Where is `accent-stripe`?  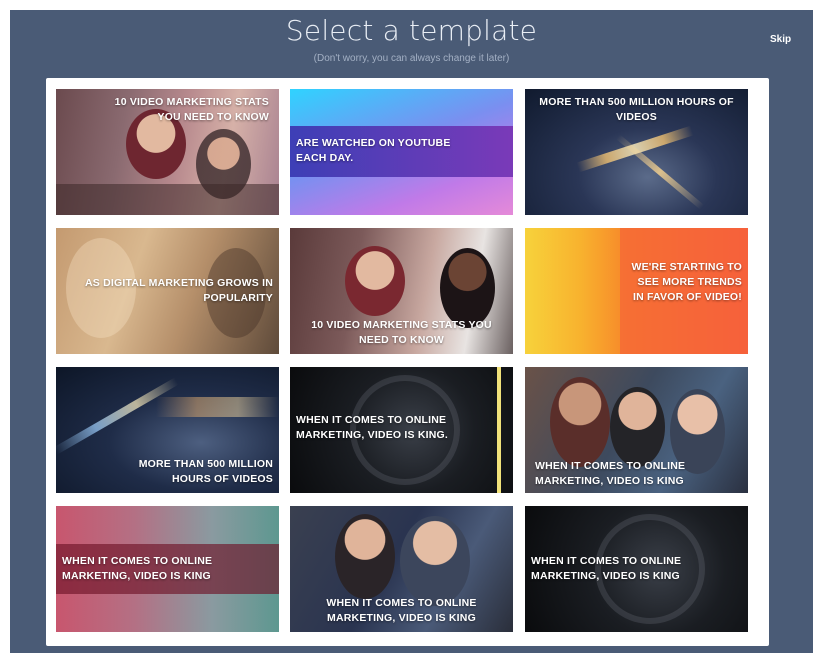
accent-stripe is located at coordinates (499, 430).